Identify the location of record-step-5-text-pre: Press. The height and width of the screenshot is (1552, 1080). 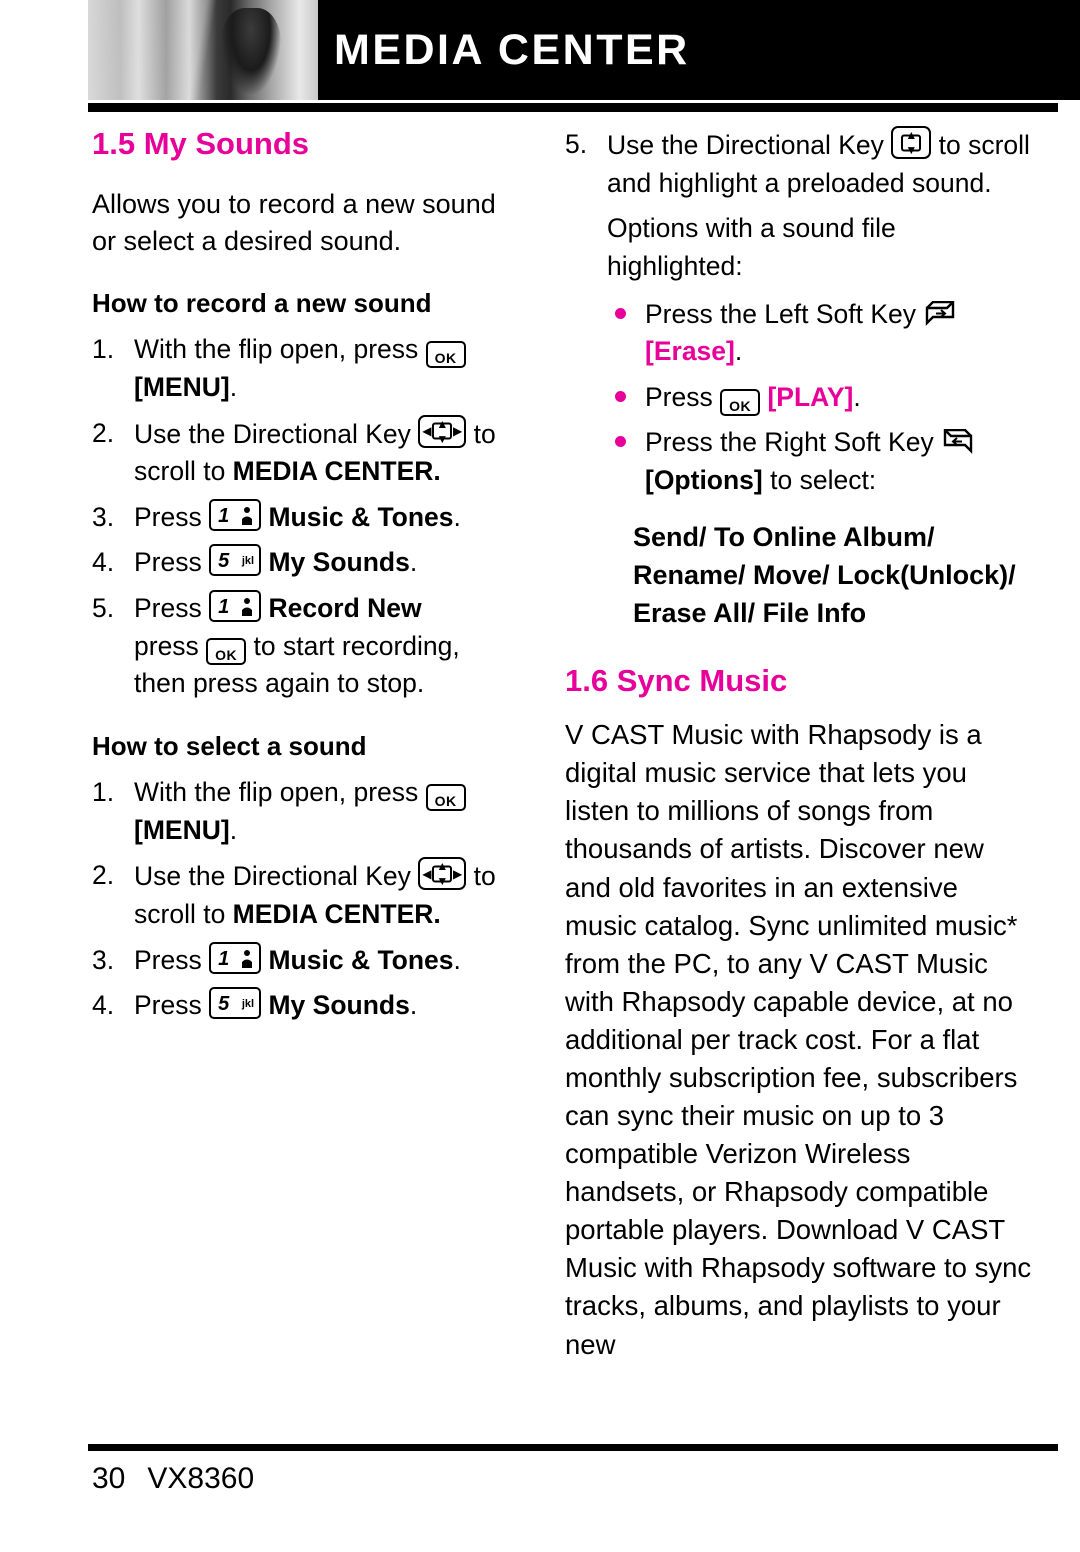
(172, 608).